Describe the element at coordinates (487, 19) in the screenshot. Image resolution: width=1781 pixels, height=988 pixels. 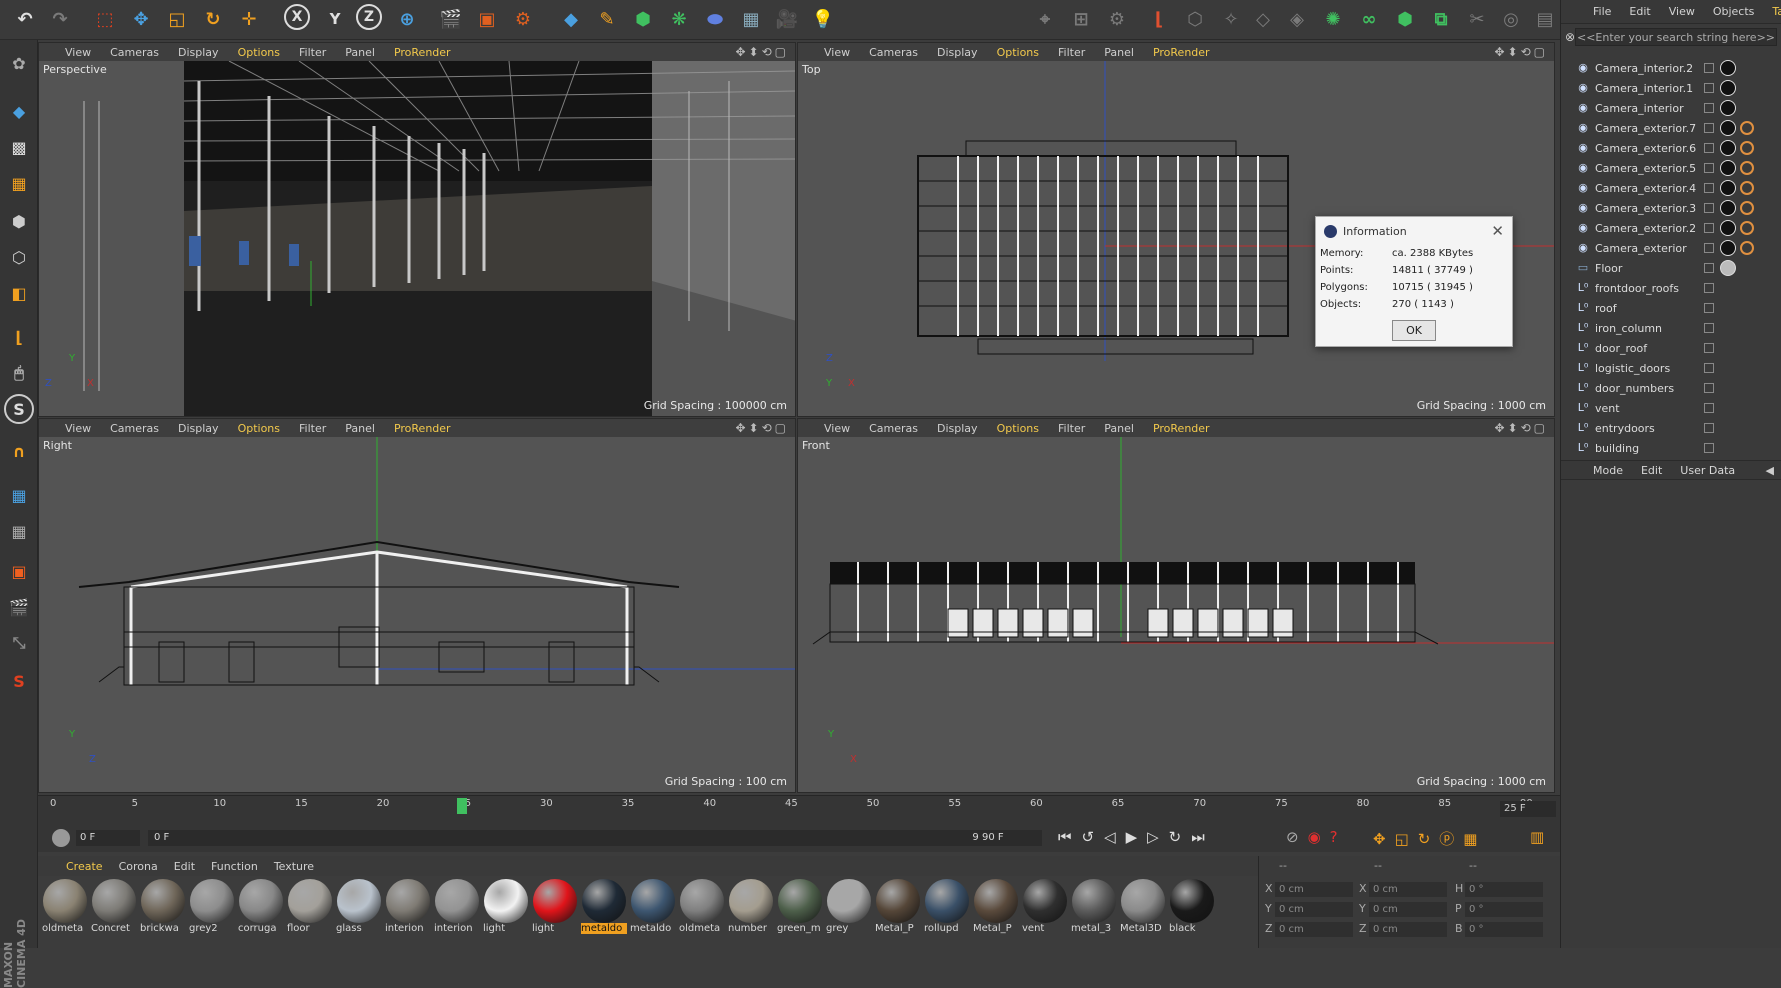
I see `render-picture-viewer-icon: ▣` at that location.